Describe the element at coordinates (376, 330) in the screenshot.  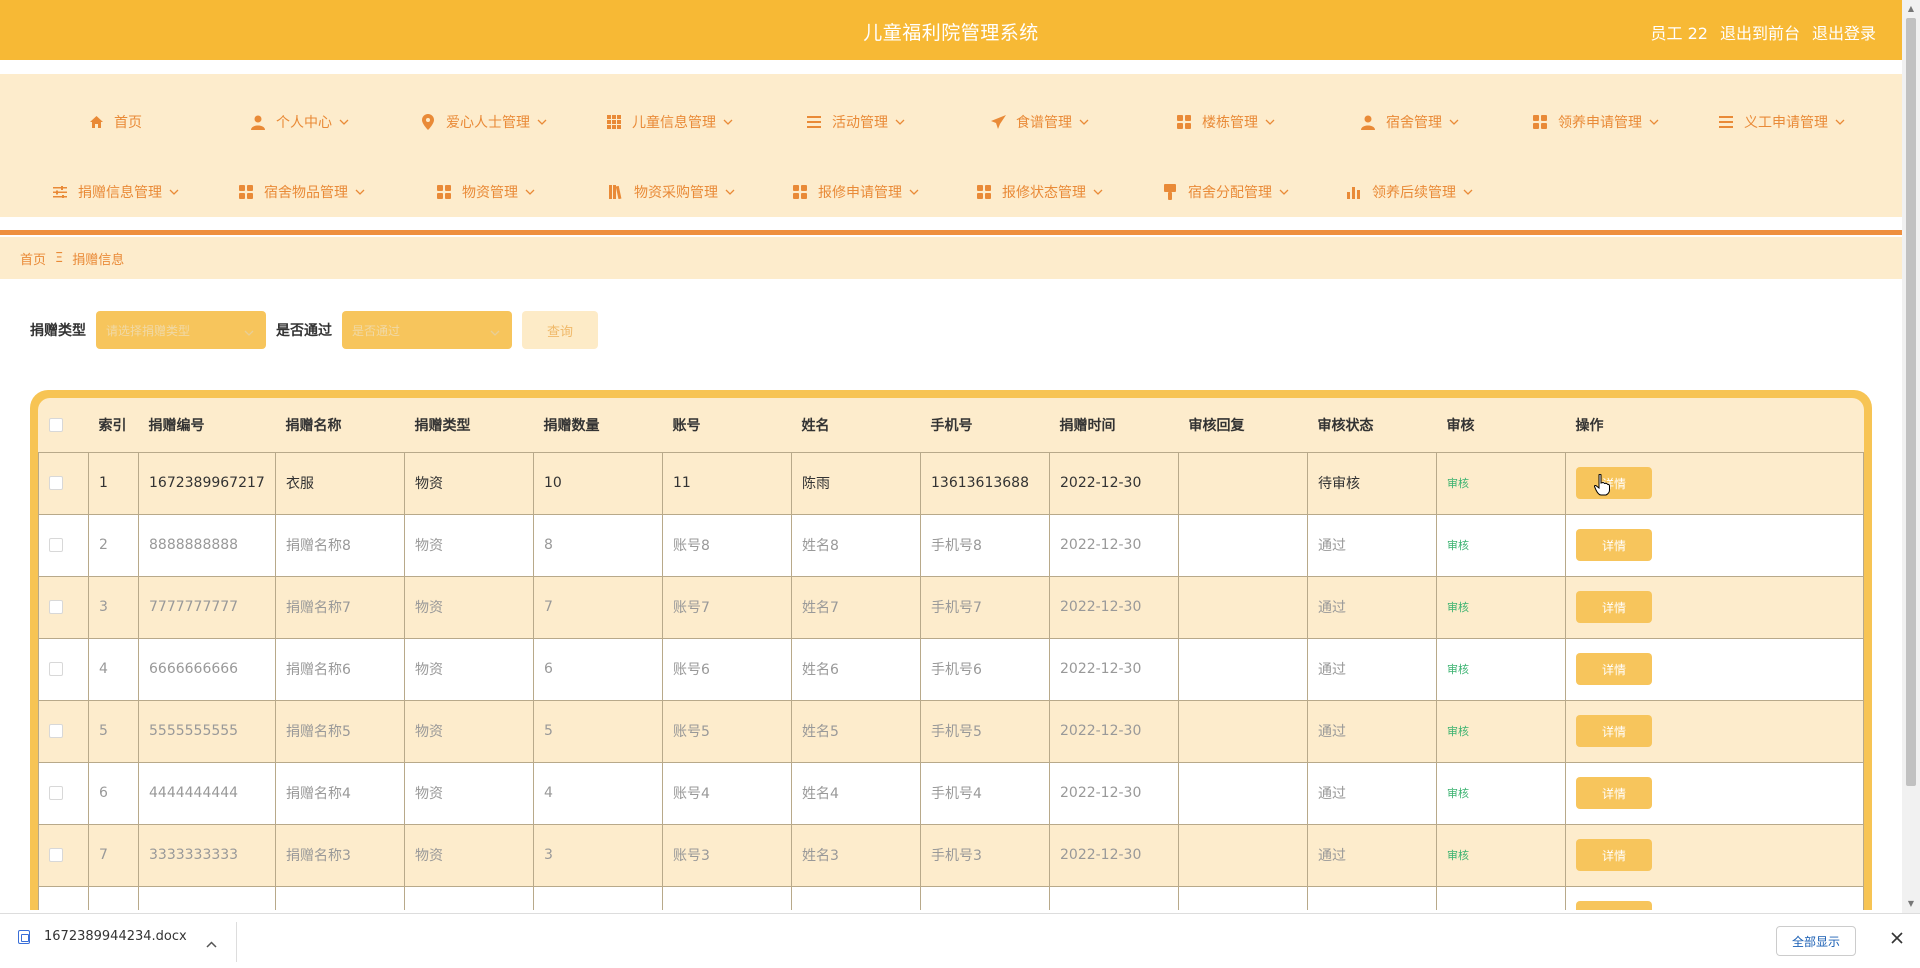
I see `pass-placeholder: 是否通过` at that location.